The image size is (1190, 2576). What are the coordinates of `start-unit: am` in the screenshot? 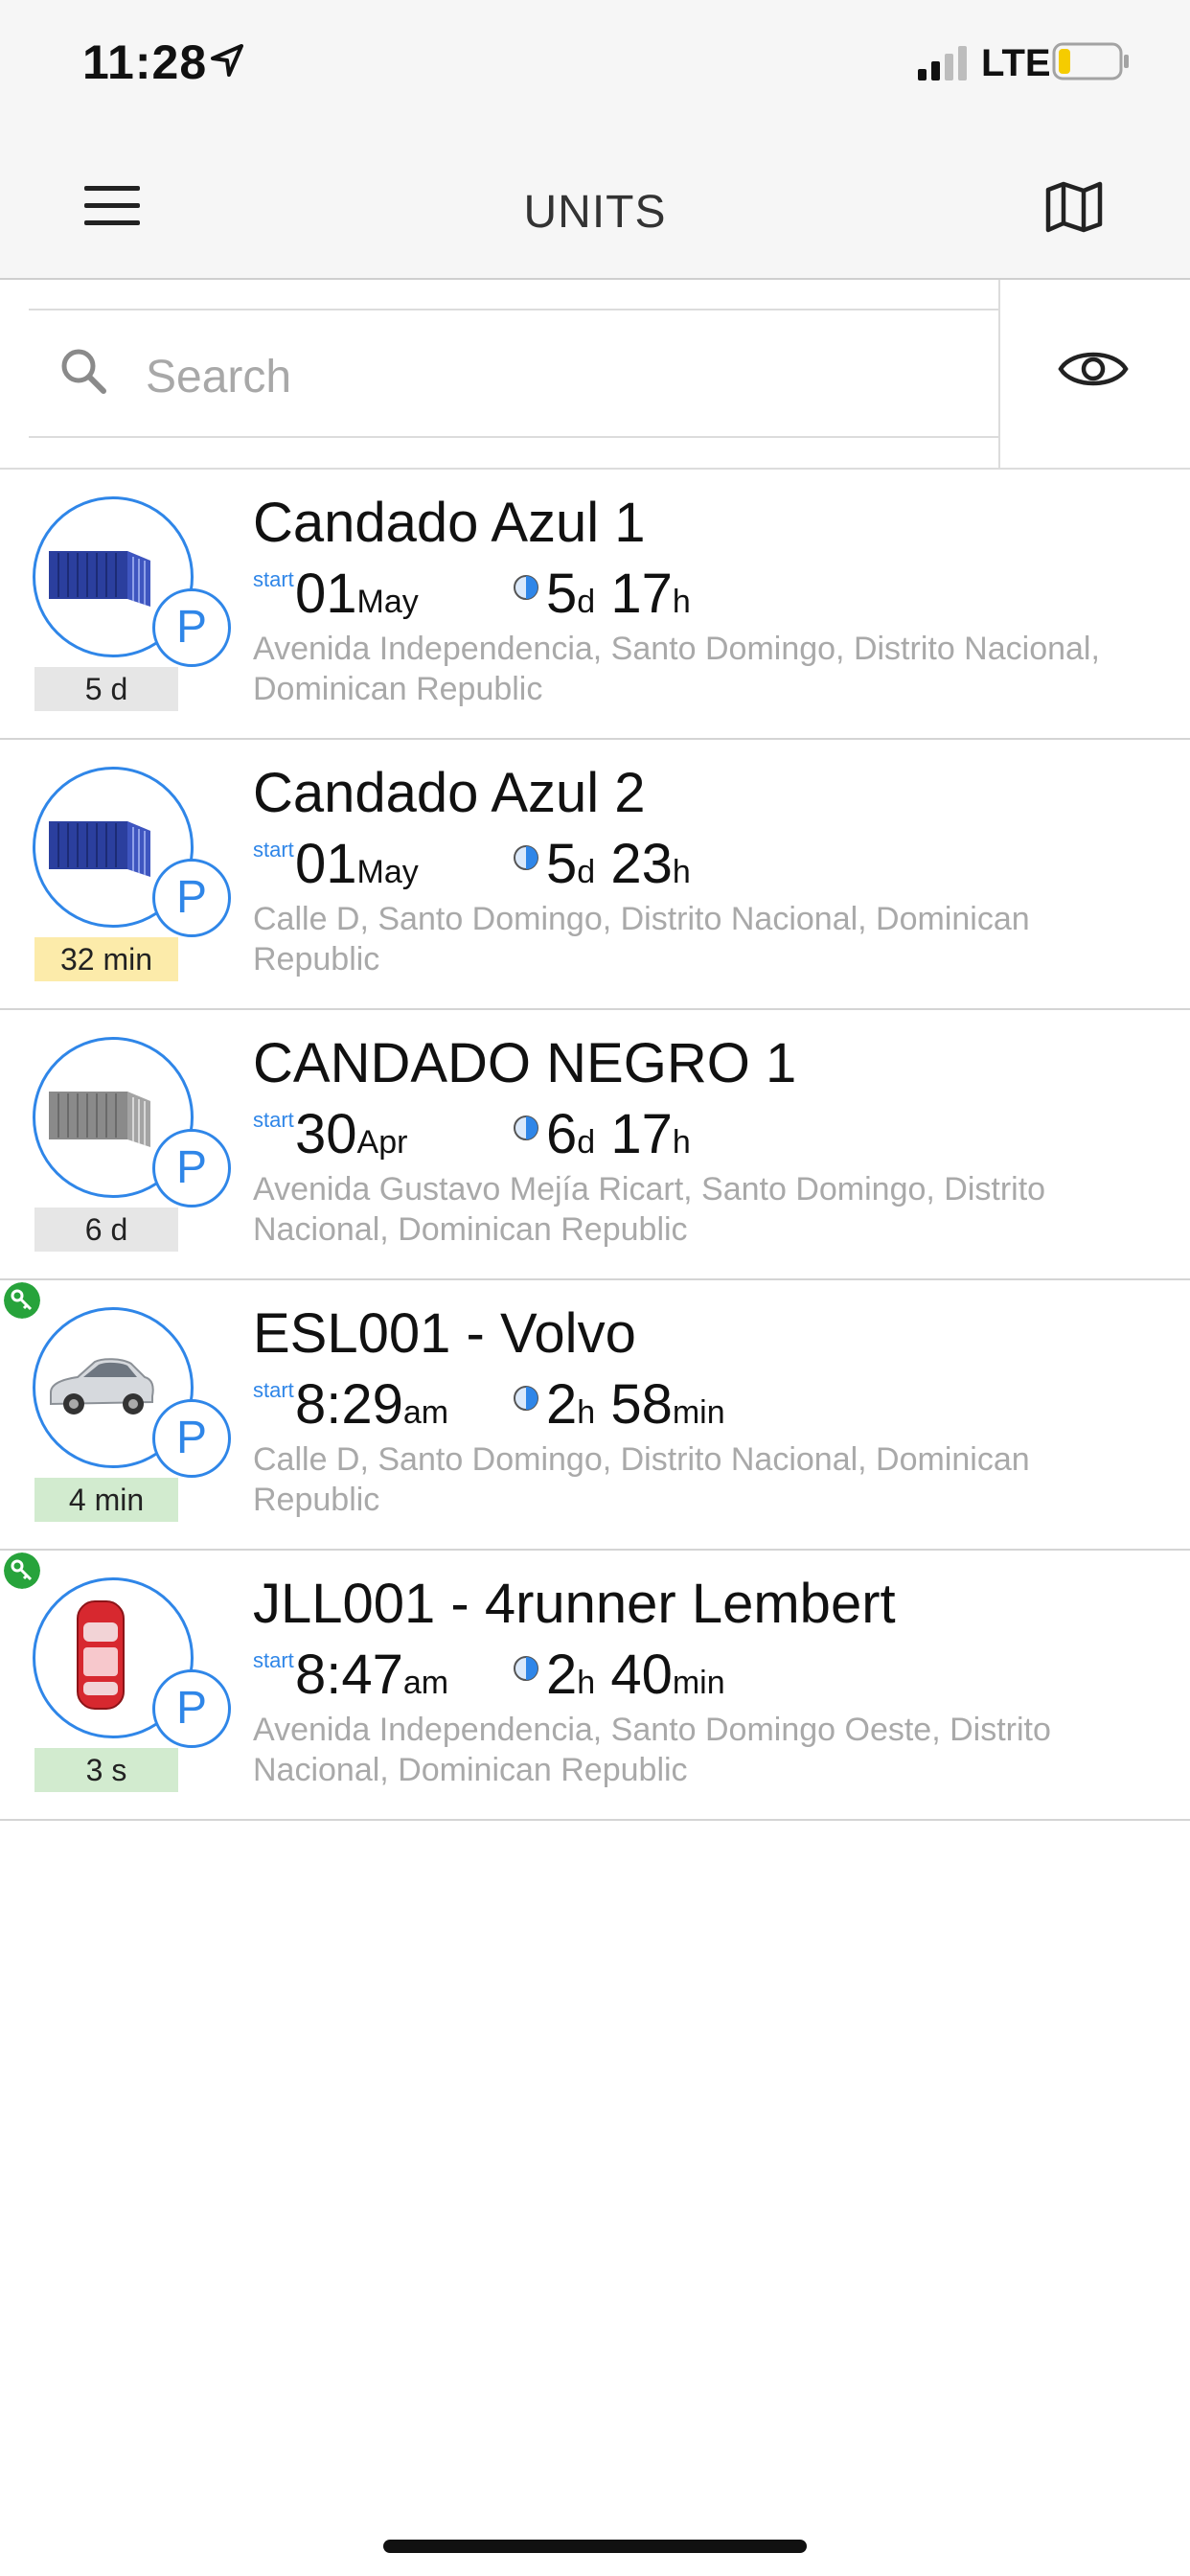 It's located at (426, 1412).